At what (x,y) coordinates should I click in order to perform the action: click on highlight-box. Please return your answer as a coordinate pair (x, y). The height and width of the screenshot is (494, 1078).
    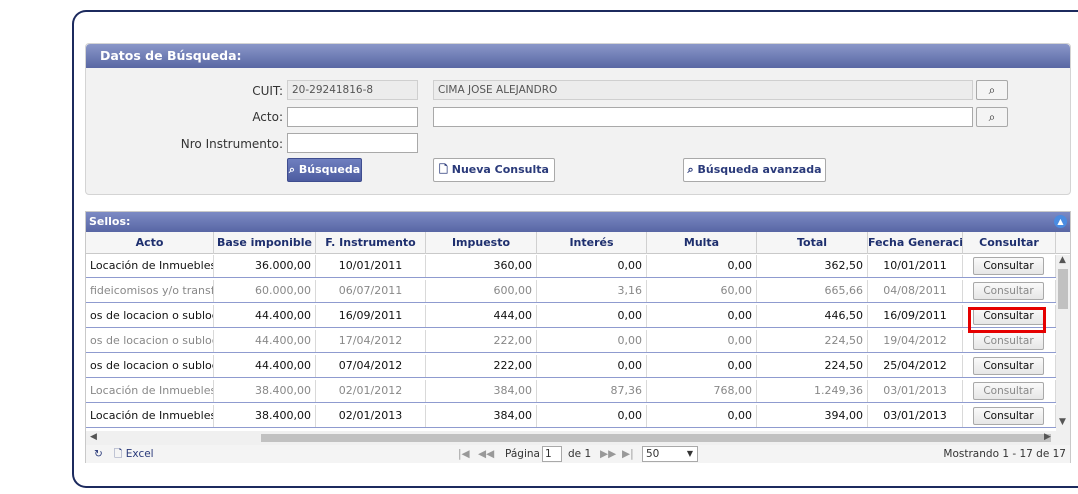
    Looking at the image, I should click on (1007, 320).